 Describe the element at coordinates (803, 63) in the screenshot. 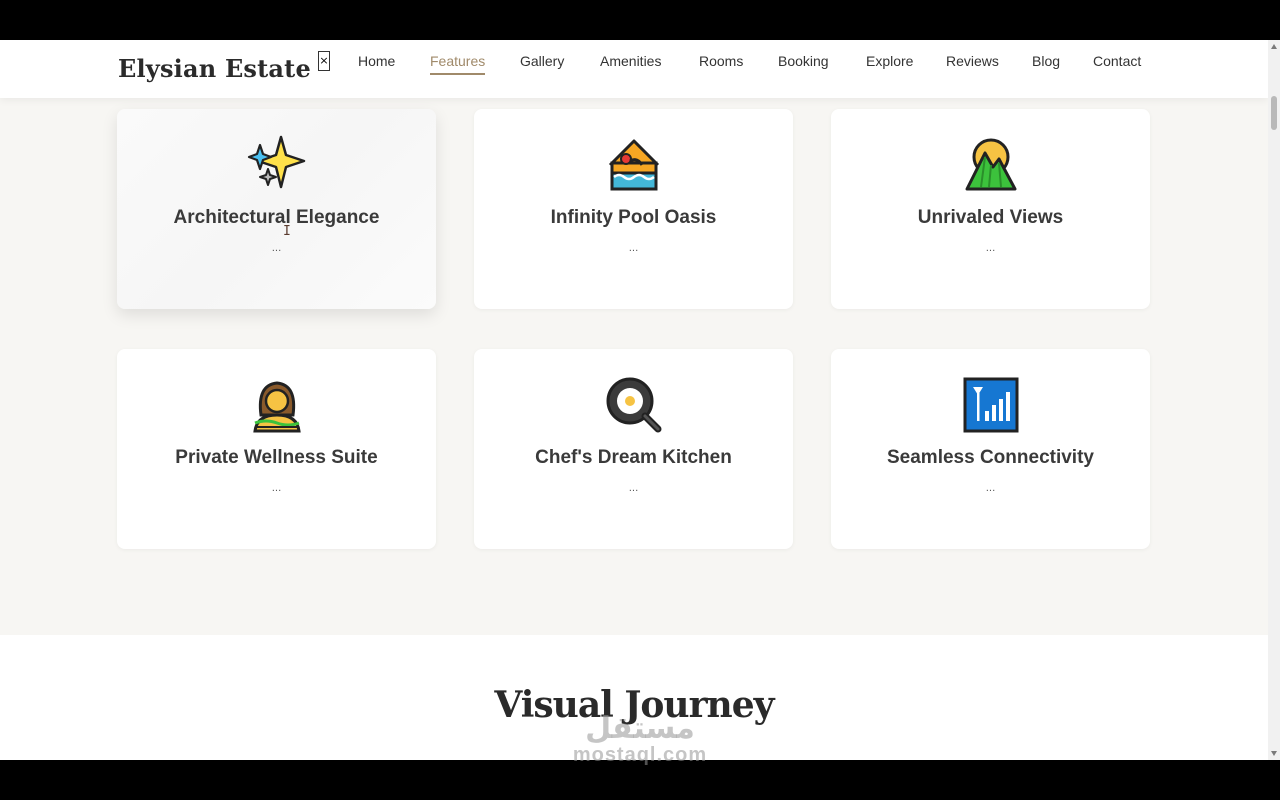

I see `nav-booking: Booking` at that location.